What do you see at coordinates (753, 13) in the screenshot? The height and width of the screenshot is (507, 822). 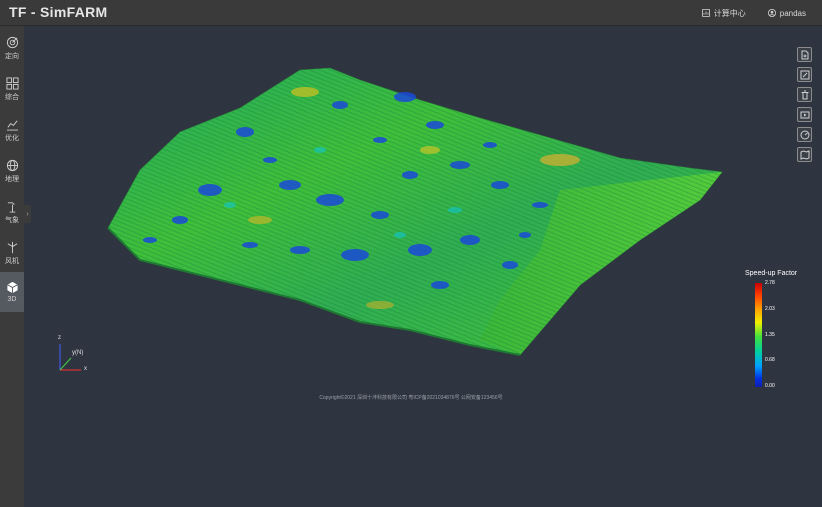 I see `top-actions: 计算中心 pandas` at bounding box center [753, 13].